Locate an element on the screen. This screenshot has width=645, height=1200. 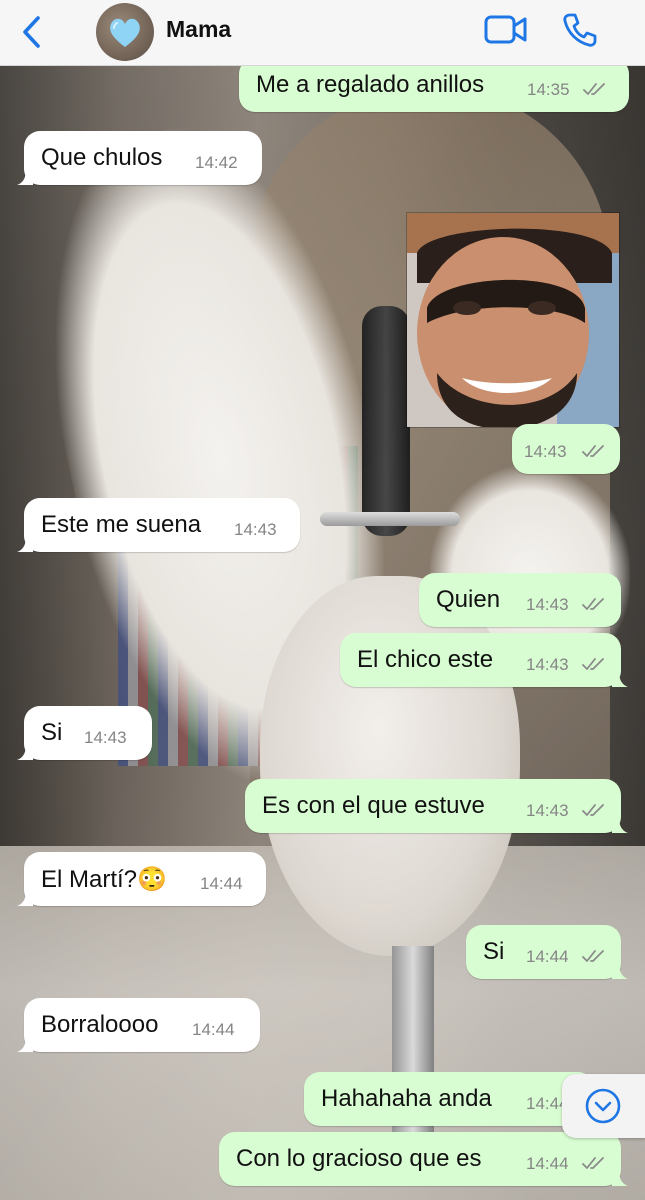
scroll-to-bottom-button is located at coordinates (603, 1106).